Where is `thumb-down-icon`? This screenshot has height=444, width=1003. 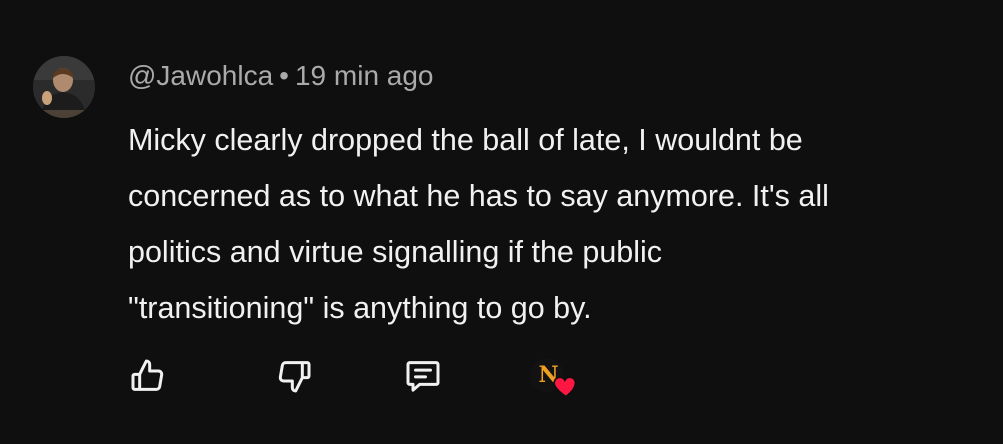 thumb-down-icon is located at coordinates (294, 377).